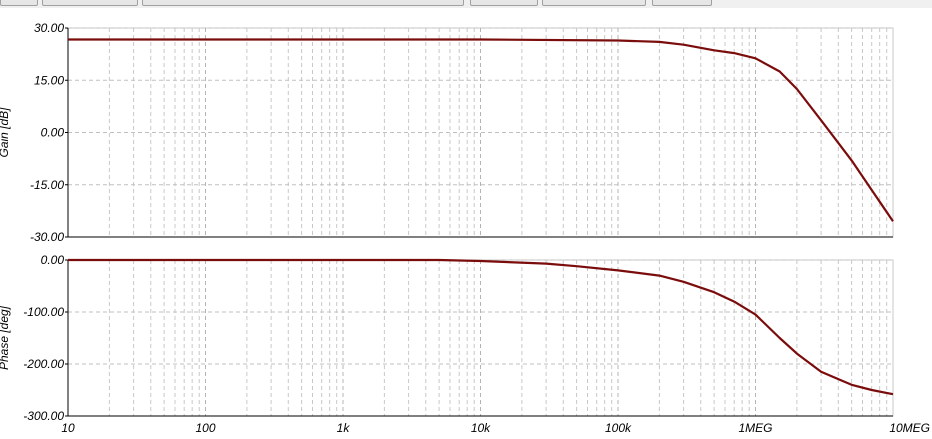  I want to click on y-tick-label: 30.00, so click(49, 28).